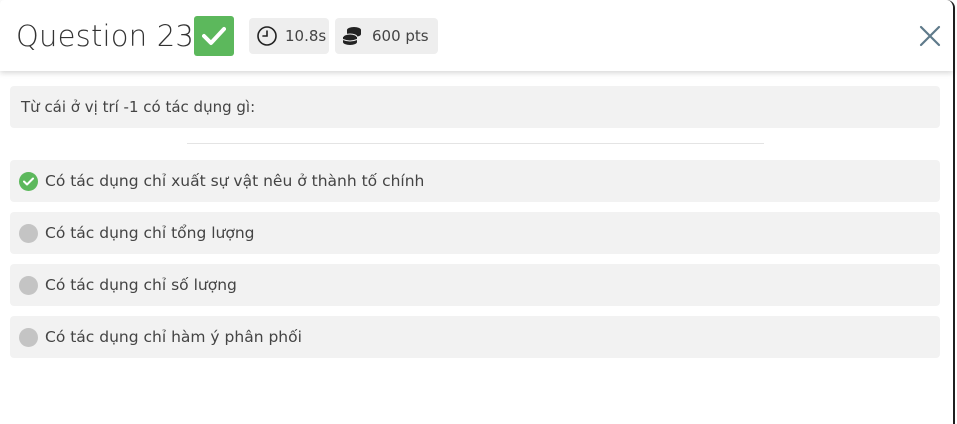  I want to click on option-2: Có tác dụng chỉ tổng lượng, so click(475, 233).